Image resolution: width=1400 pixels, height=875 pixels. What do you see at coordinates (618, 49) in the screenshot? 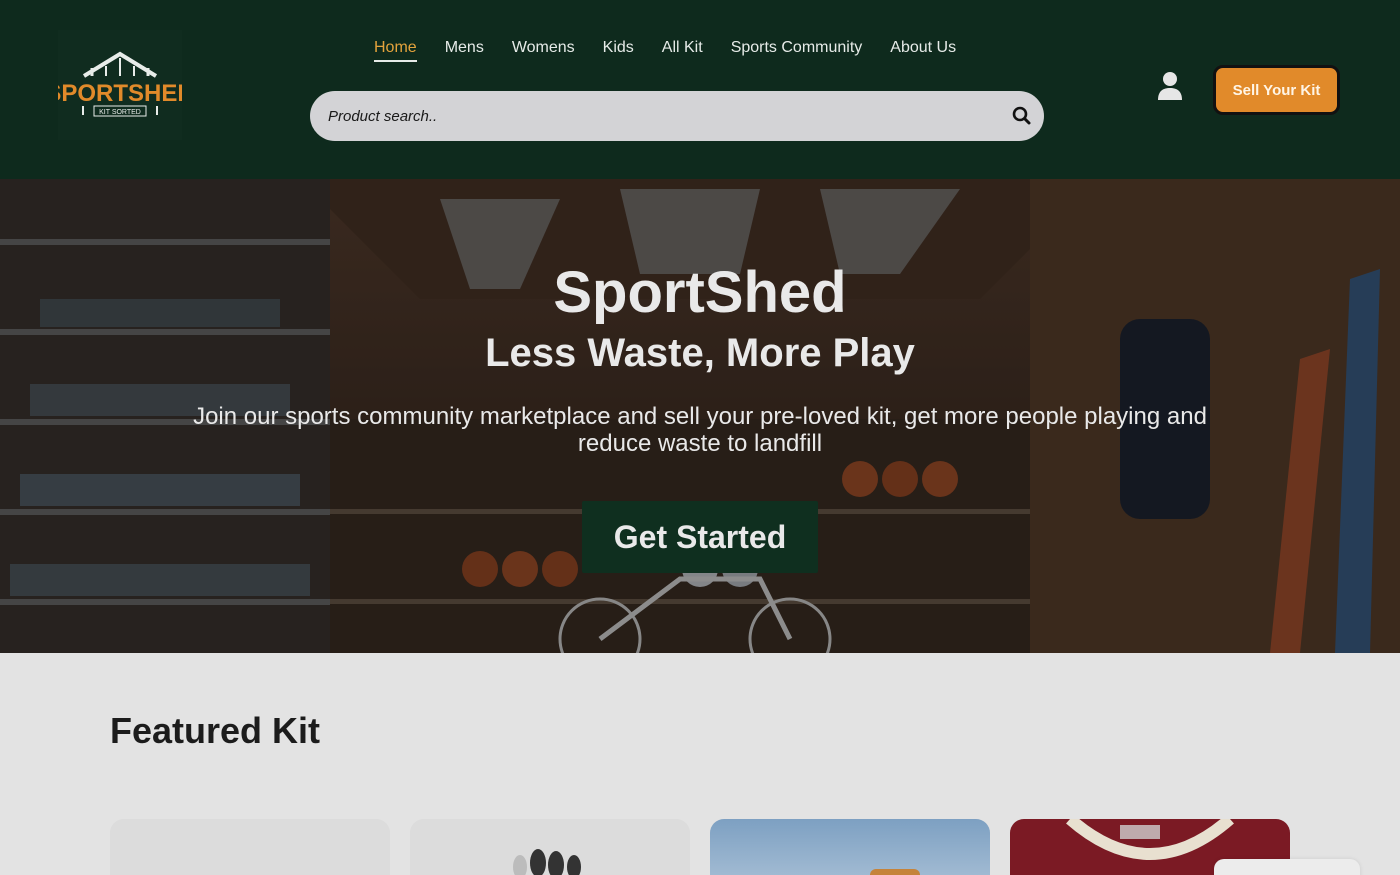
I see `nav-kids: Kids` at bounding box center [618, 49].